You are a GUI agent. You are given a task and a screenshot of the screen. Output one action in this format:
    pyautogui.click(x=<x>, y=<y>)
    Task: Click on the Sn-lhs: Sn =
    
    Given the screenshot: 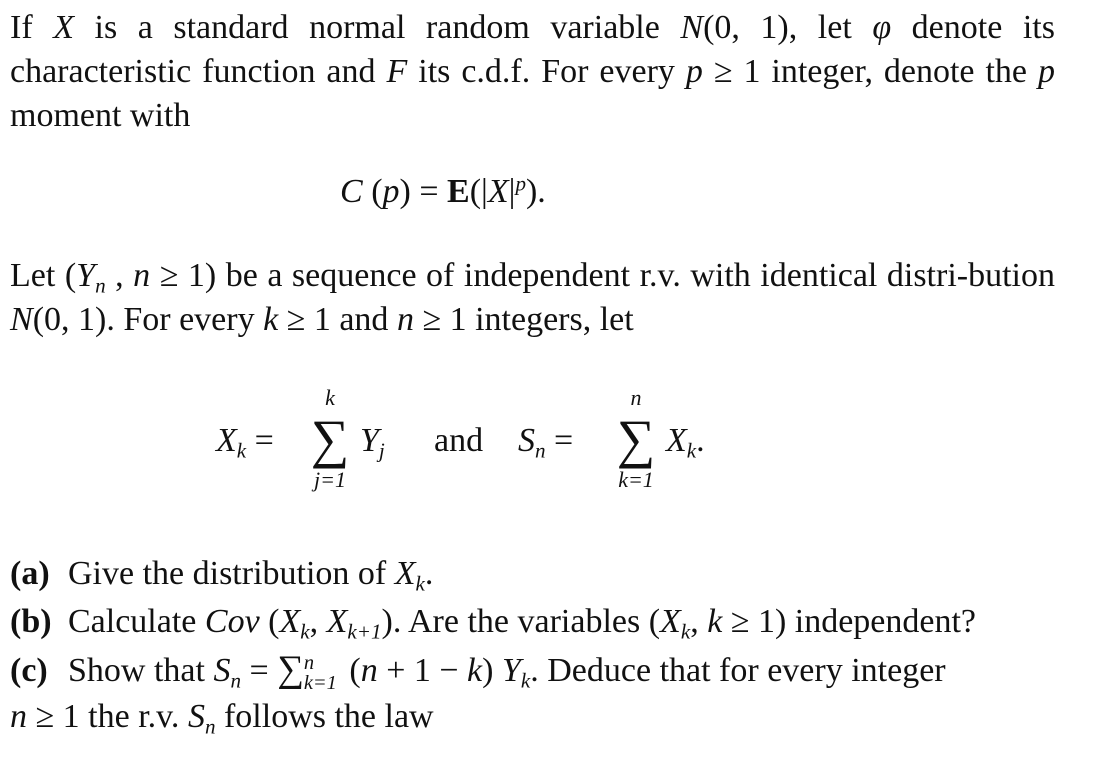 What is the action you would take?
    pyautogui.click(x=546, y=442)
    